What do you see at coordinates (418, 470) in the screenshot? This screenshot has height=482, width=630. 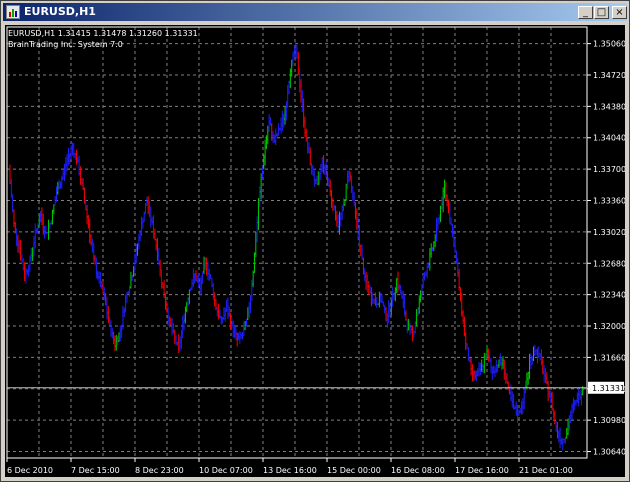 I see `x-tick-label: 16 Dec 08:00` at bounding box center [418, 470].